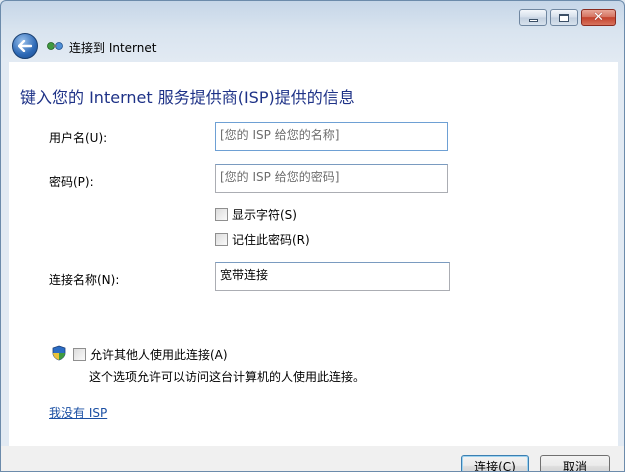  What do you see at coordinates (312, 458) in the screenshot?
I see `dialog-footer: 连接(C) 取消` at bounding box center [312, 458].